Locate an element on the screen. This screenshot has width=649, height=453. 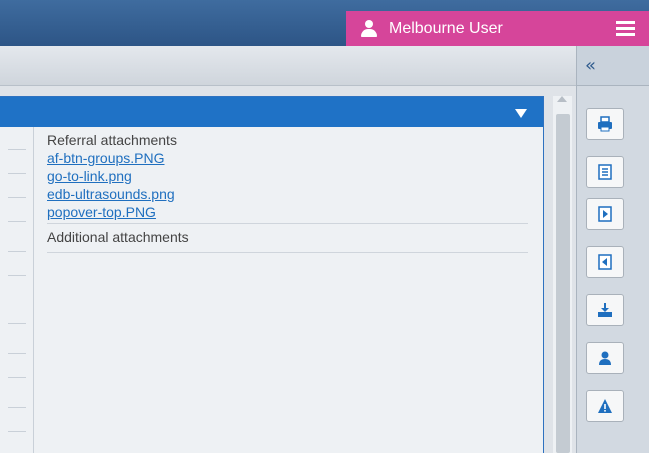
download-button is located at coordinates (605, 310).